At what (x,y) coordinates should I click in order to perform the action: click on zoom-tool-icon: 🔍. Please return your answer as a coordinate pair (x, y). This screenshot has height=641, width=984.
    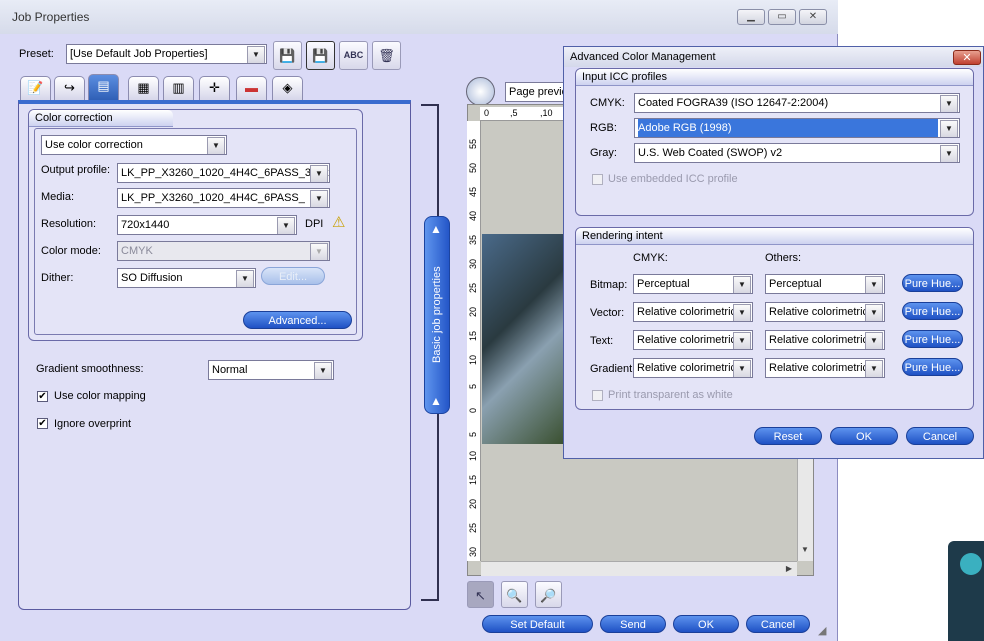
    Looking at the image, I should click on (514, 594).